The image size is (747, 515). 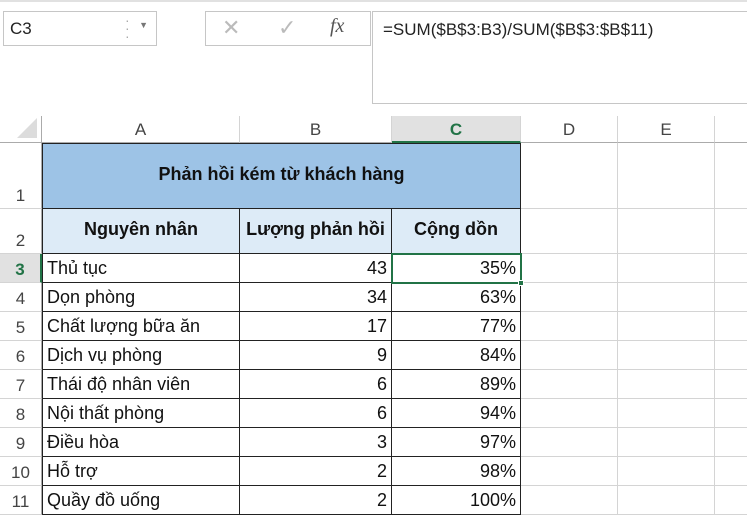 What do you see at coordinates (456, 500) in the screenshot?
I see `table-cell: 100%` at bounding box center [456, 500].